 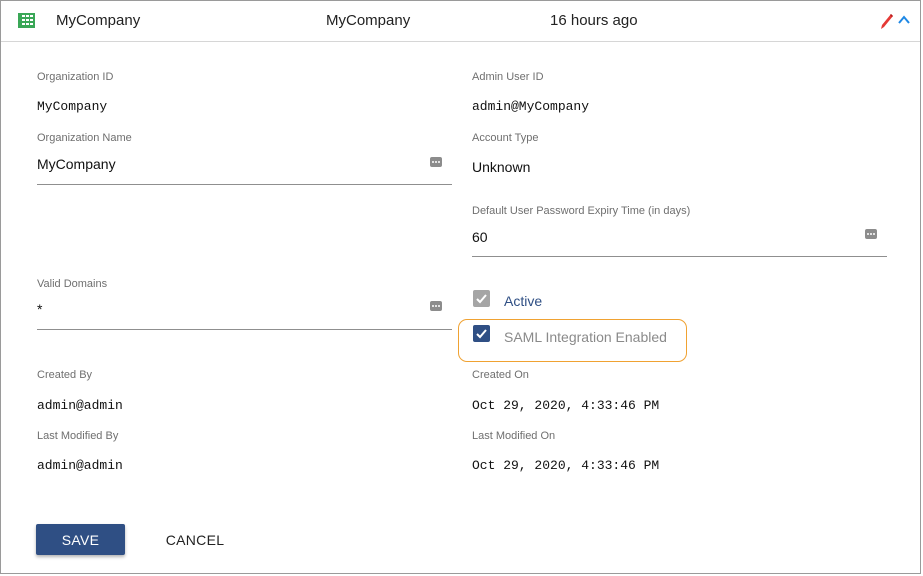 I want to click on header-org-name: MyCompany, so click(x=98, y=20).